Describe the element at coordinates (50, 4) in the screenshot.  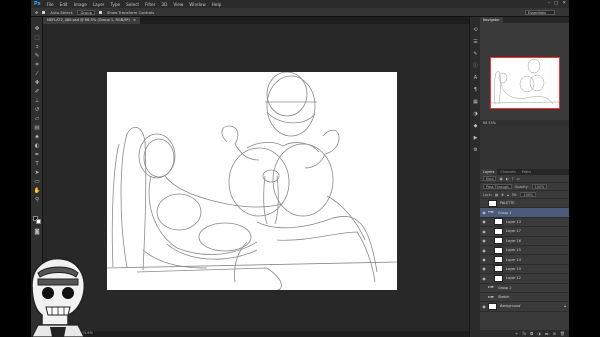
I see `menu-file: File` at that location.